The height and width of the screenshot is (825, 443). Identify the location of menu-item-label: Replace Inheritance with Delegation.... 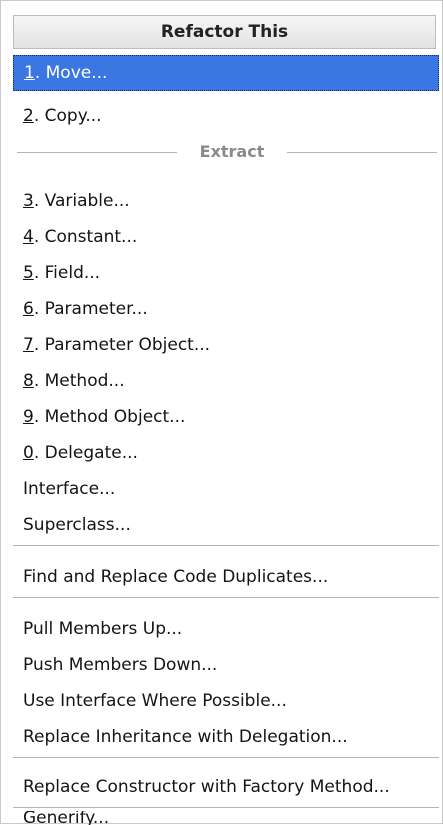
(185, 737).